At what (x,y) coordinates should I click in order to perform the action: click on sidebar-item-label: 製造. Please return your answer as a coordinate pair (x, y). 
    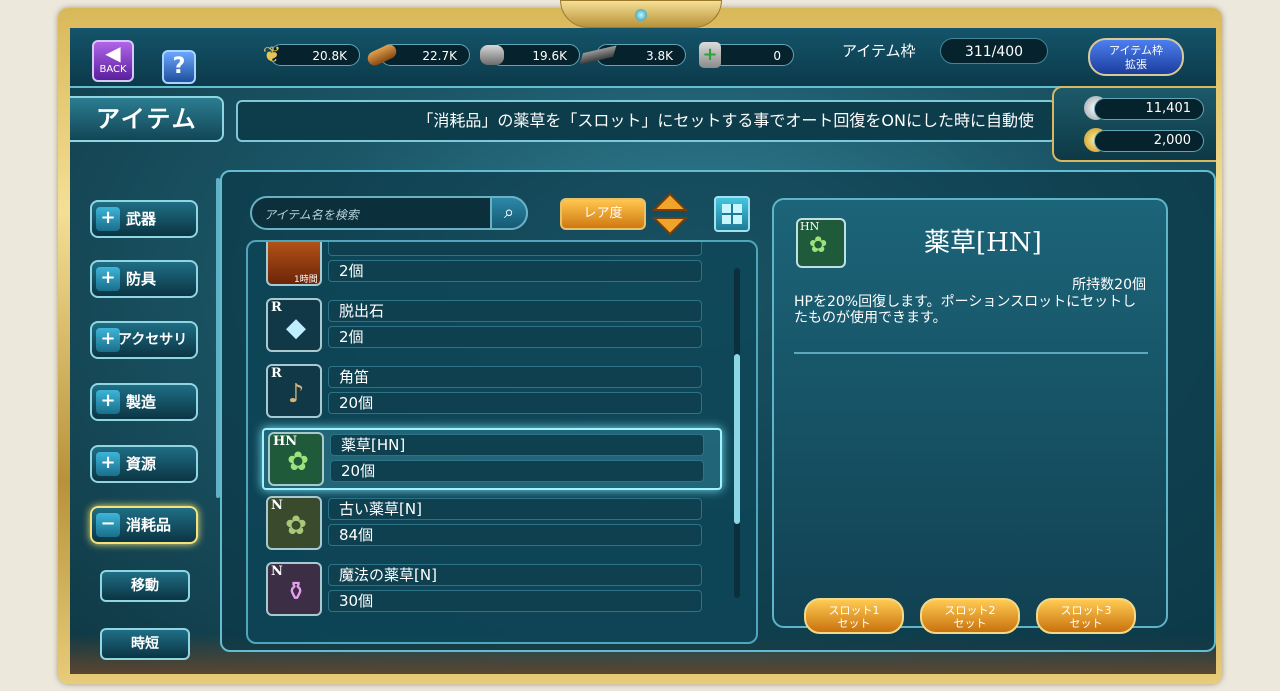
    Looking at the image, I should click on (141, 402).